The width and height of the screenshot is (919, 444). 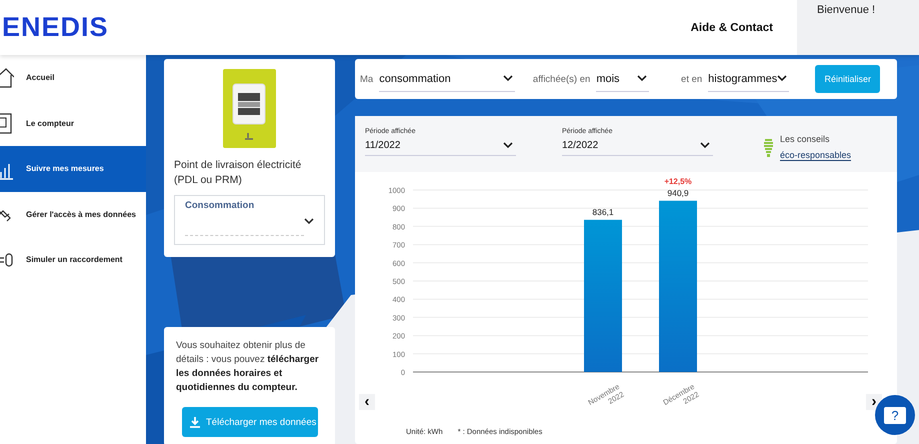 What do you see at coordinates (73, 259) in the screenshot?
I see `sidebar-item: Simuler un raccordement` at bounding box center [73, 259].